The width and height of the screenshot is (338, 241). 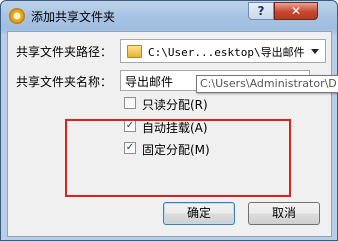 What do you see at coordinates (296, 11) in the screenshot?
I see `close-button: ✕` at bounding box center [296, 11].